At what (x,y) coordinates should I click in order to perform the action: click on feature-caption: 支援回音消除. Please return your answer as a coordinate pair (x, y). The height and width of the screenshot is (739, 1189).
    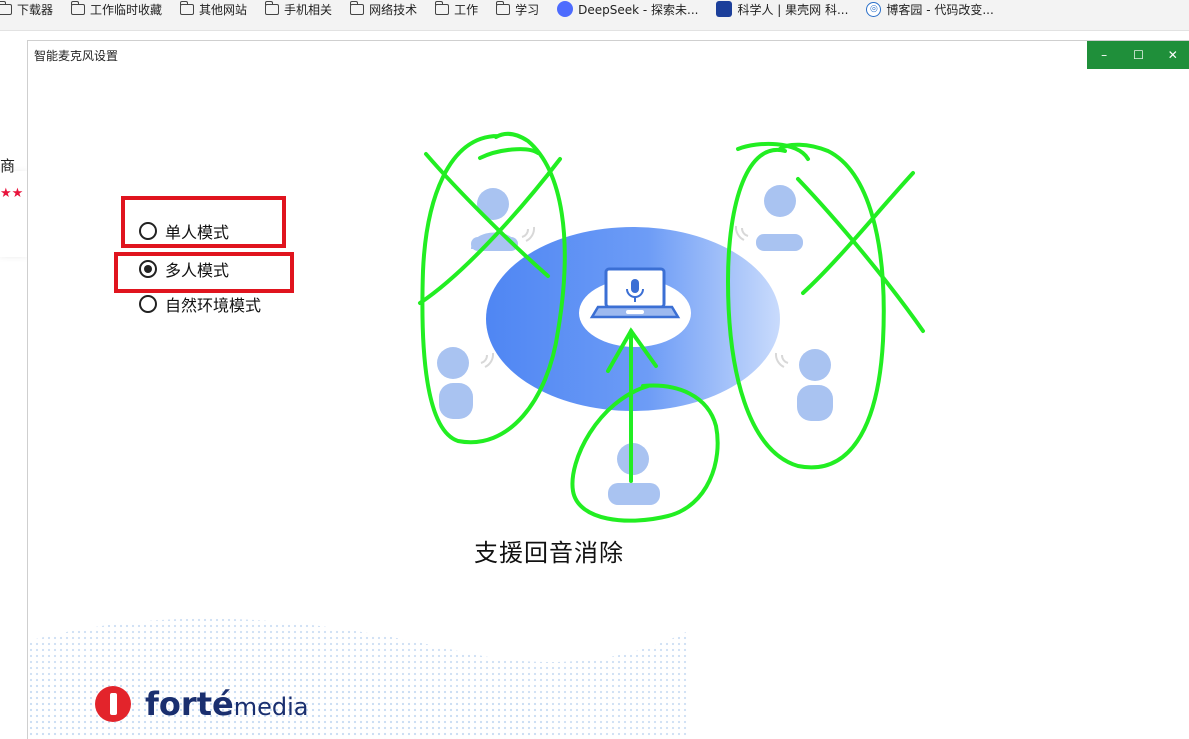
    Looking at the image, I should click on (549, 553).